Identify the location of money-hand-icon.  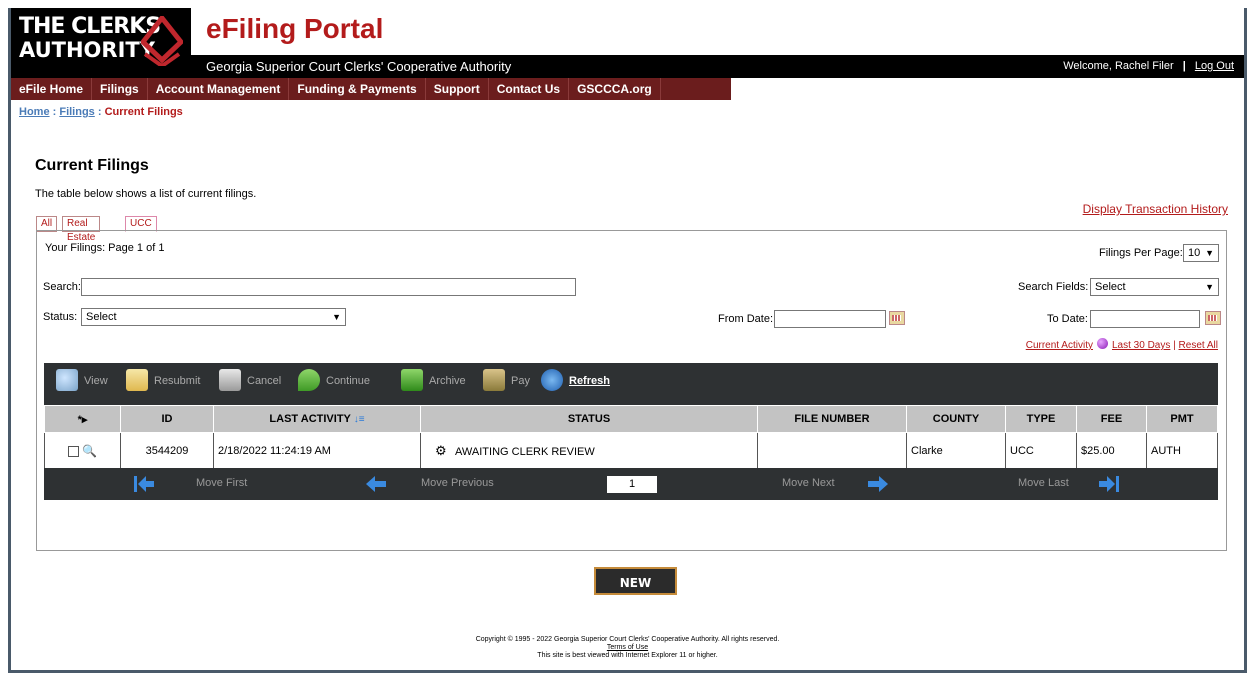
(494, 380).